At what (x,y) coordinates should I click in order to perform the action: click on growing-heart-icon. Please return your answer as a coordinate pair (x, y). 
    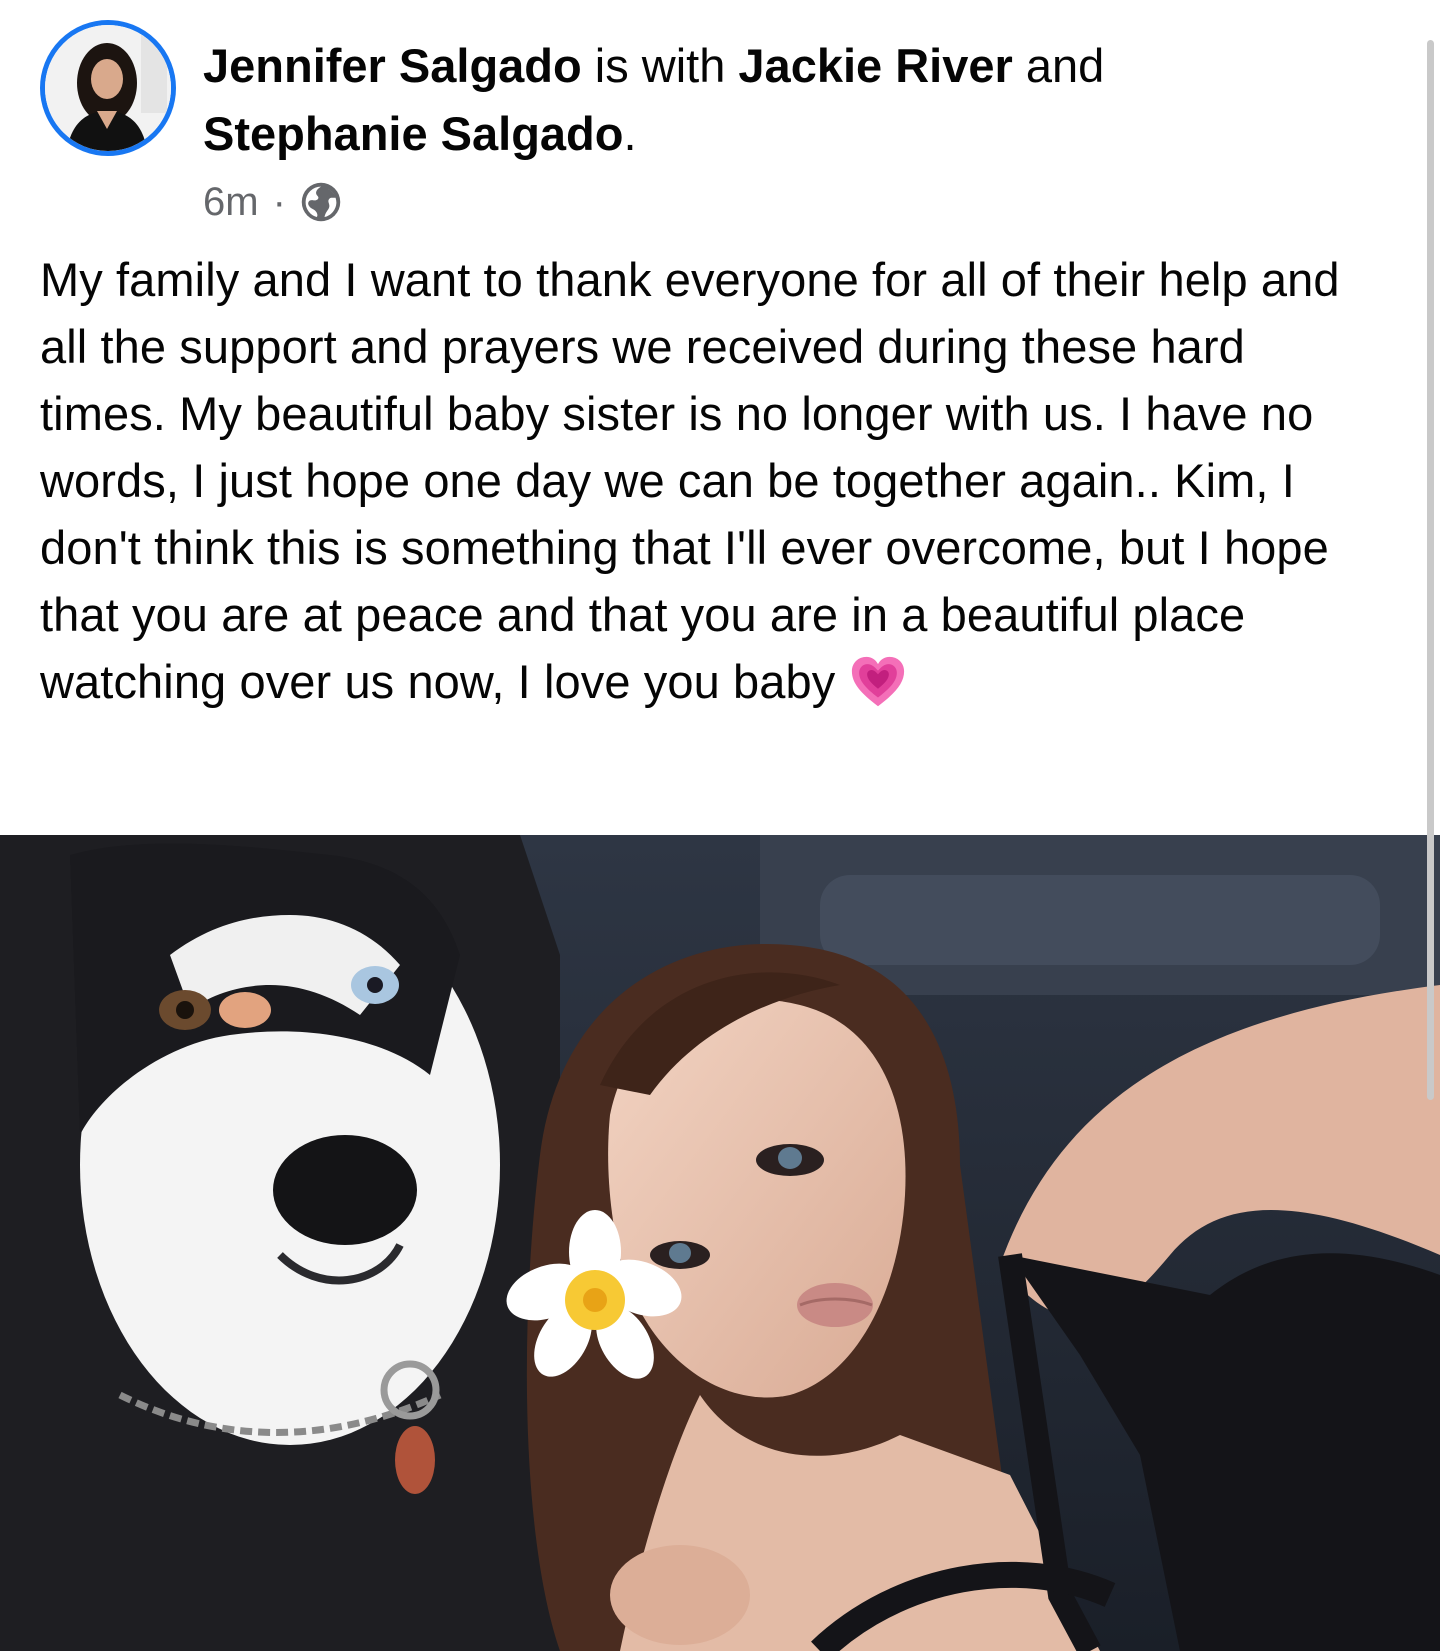
    Looking at the image, I should click on (878, 683).